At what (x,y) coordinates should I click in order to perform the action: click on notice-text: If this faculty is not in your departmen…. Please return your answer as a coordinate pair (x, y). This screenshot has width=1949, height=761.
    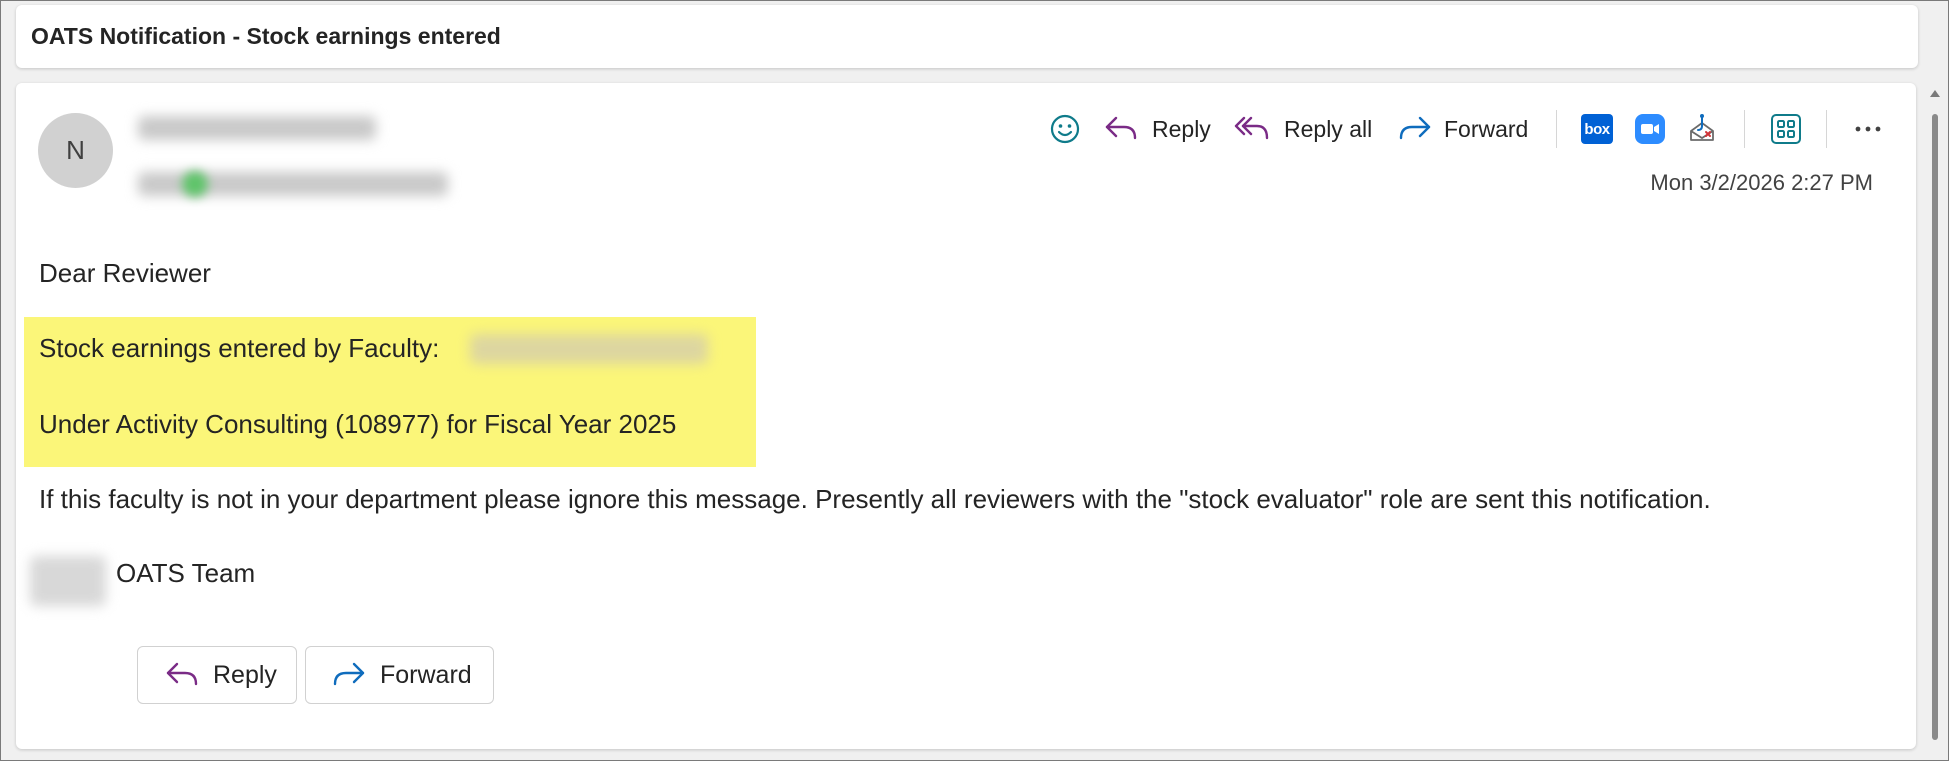
    Looking at the image, I should click on (875, 499).